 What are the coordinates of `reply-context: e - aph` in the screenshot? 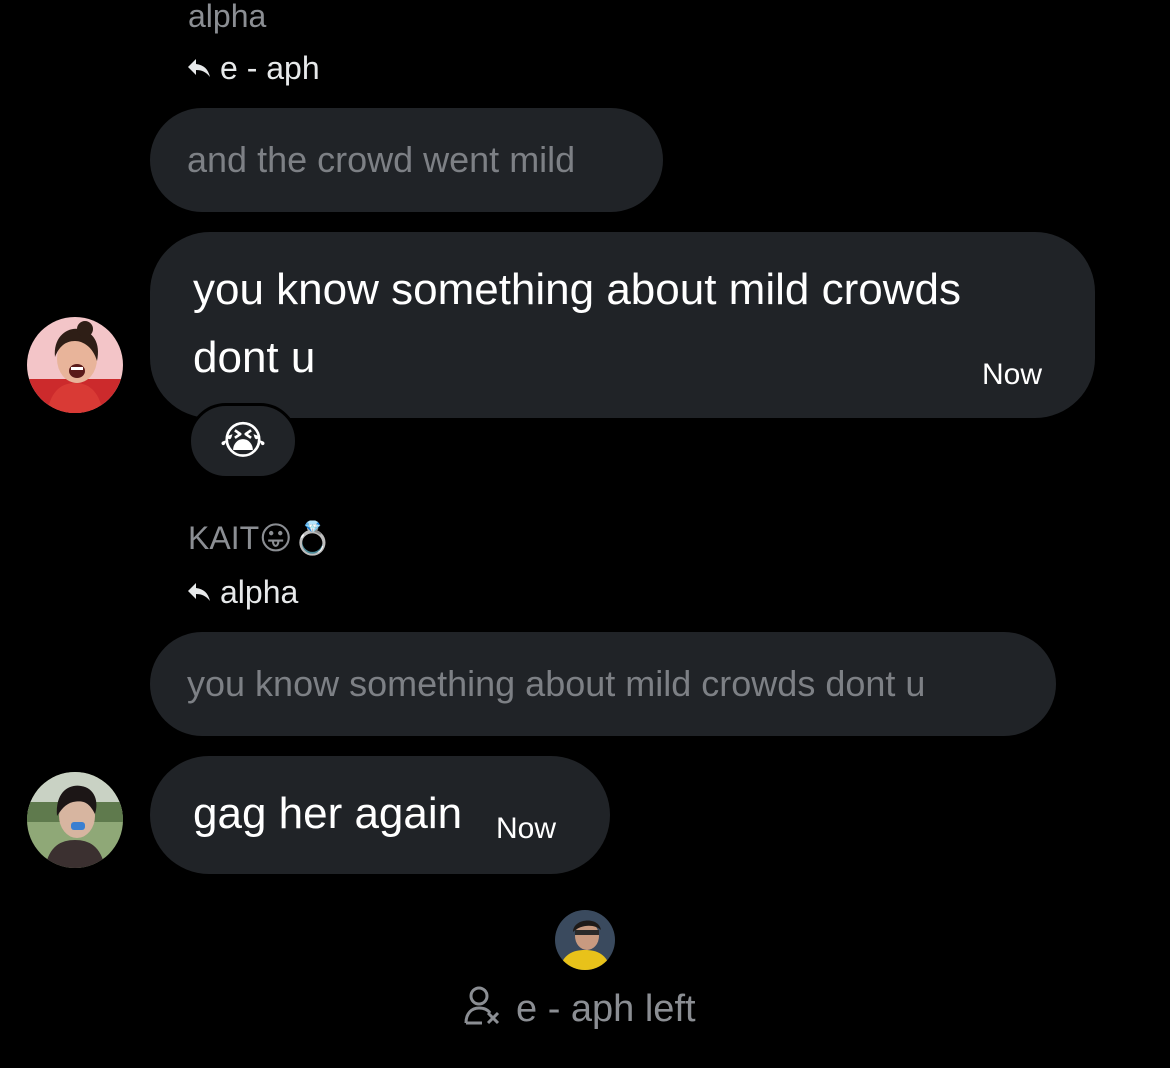 It's located at (253, 68).